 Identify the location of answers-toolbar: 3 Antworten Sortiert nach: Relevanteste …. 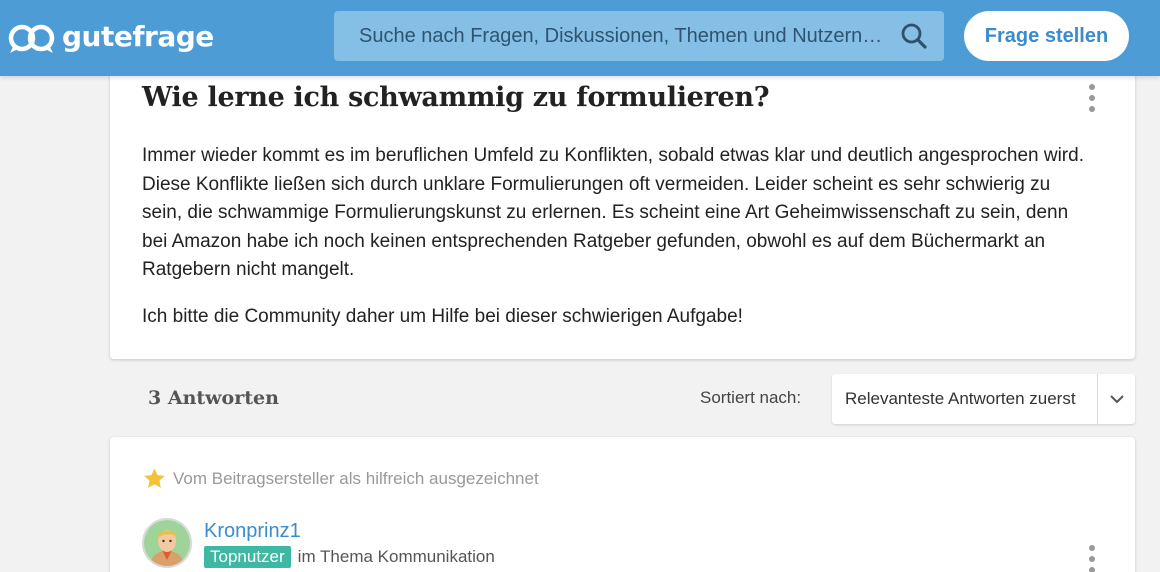
(622, 399).